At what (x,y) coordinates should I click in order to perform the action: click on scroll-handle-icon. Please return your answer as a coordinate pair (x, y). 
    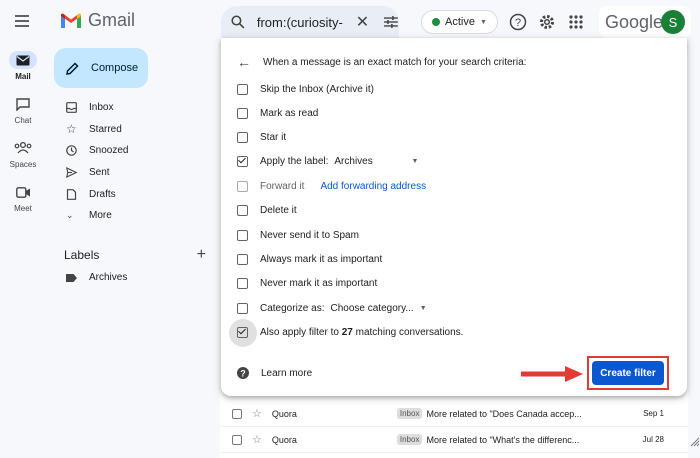
    Looking at the image, I should click on (695, 442).